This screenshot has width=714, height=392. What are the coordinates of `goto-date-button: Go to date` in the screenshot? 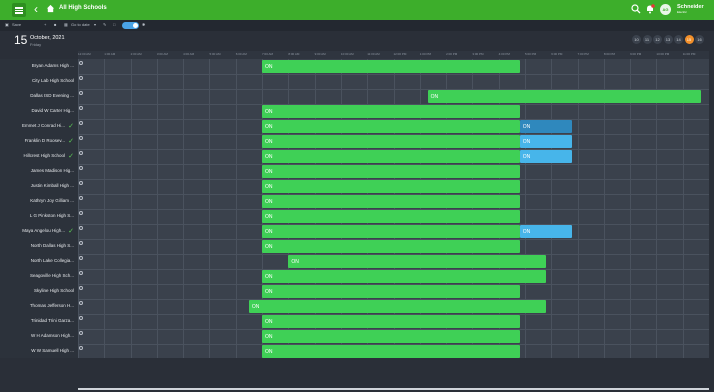 It's located at (80, 24).